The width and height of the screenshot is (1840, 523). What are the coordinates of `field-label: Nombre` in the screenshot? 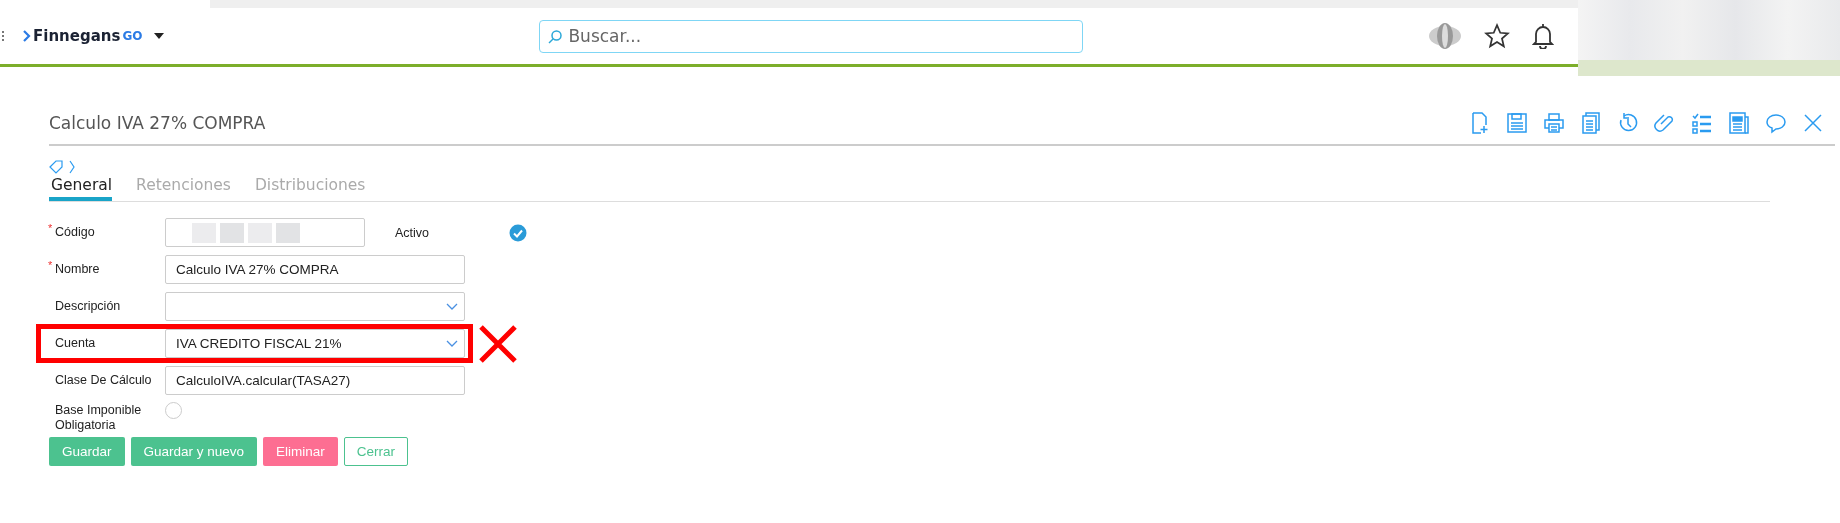 It's located at (77, 269).